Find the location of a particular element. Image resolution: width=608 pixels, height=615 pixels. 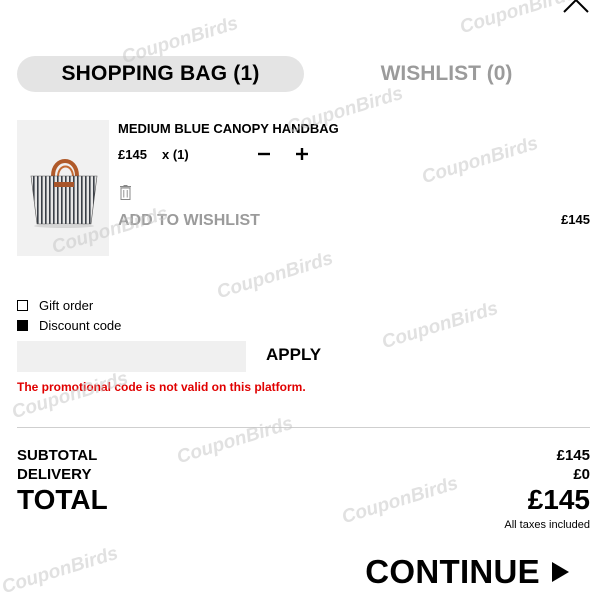

decrease-quantity-button is located at coordinates (264, 154).